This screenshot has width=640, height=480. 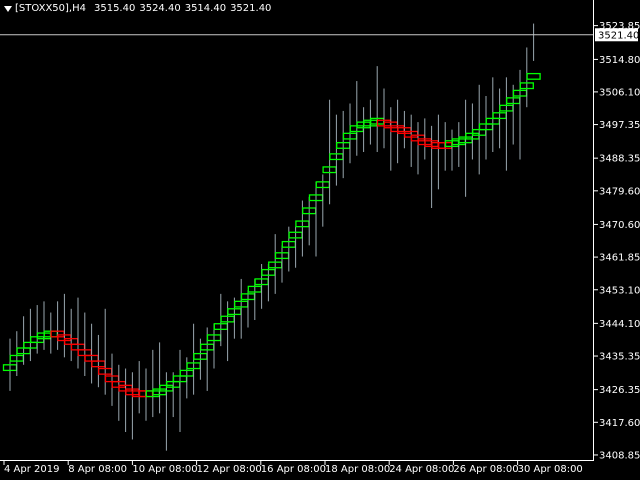 What do you see at coordinates (8, 8) in the screenshot?
I see `collapse-triangle-icon` at bounding box center [8, 8].